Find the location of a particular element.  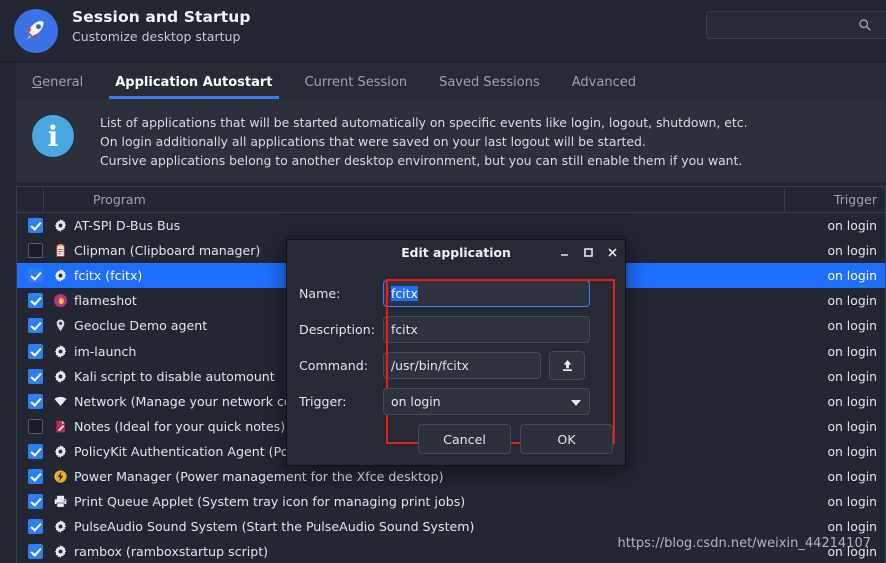

printer-icon is located at coordinates (60, 502).